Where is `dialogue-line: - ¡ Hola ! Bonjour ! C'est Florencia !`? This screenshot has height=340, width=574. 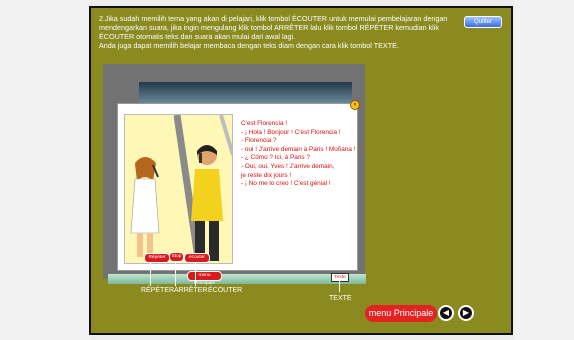 dialogue-line: - ¡ Hola ! Bonjour ! C'est Florencia ! is located at coordinates (291, 132).